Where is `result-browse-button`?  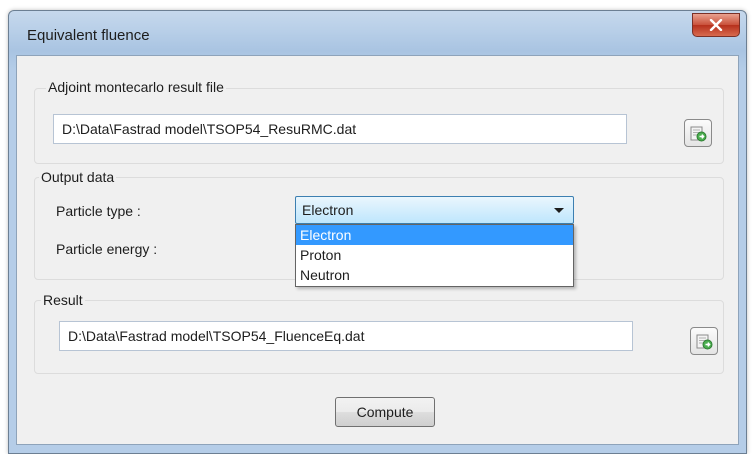
result-browse-button is located at coordinates (704, 341).